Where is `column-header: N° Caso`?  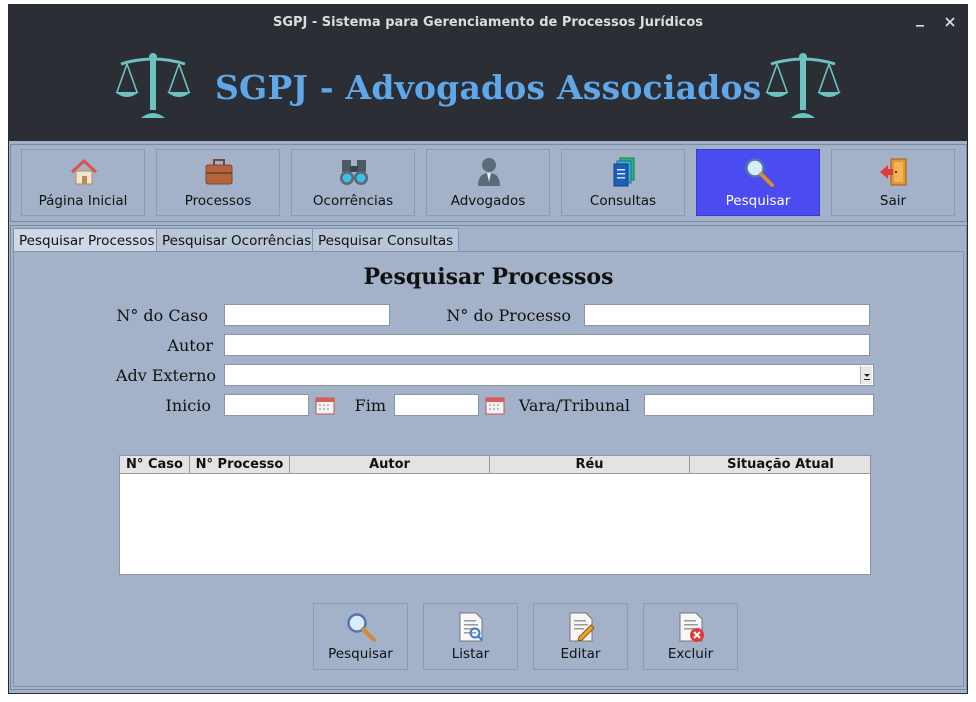 column-header: N° Caso is located at coordinates (155, 465).